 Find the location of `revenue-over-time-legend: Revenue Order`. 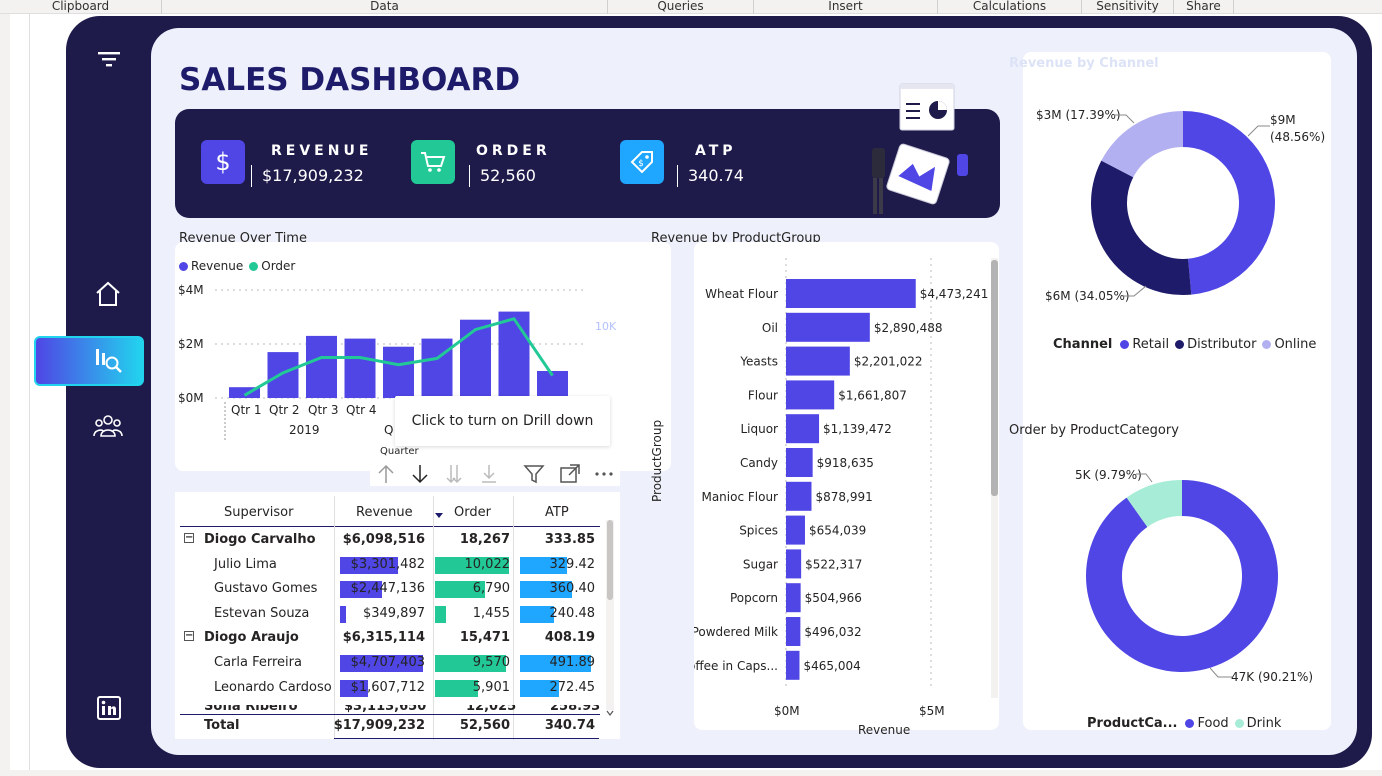

revenue-over-time-legend: Revenue Order is located at coordinates (237, 266).